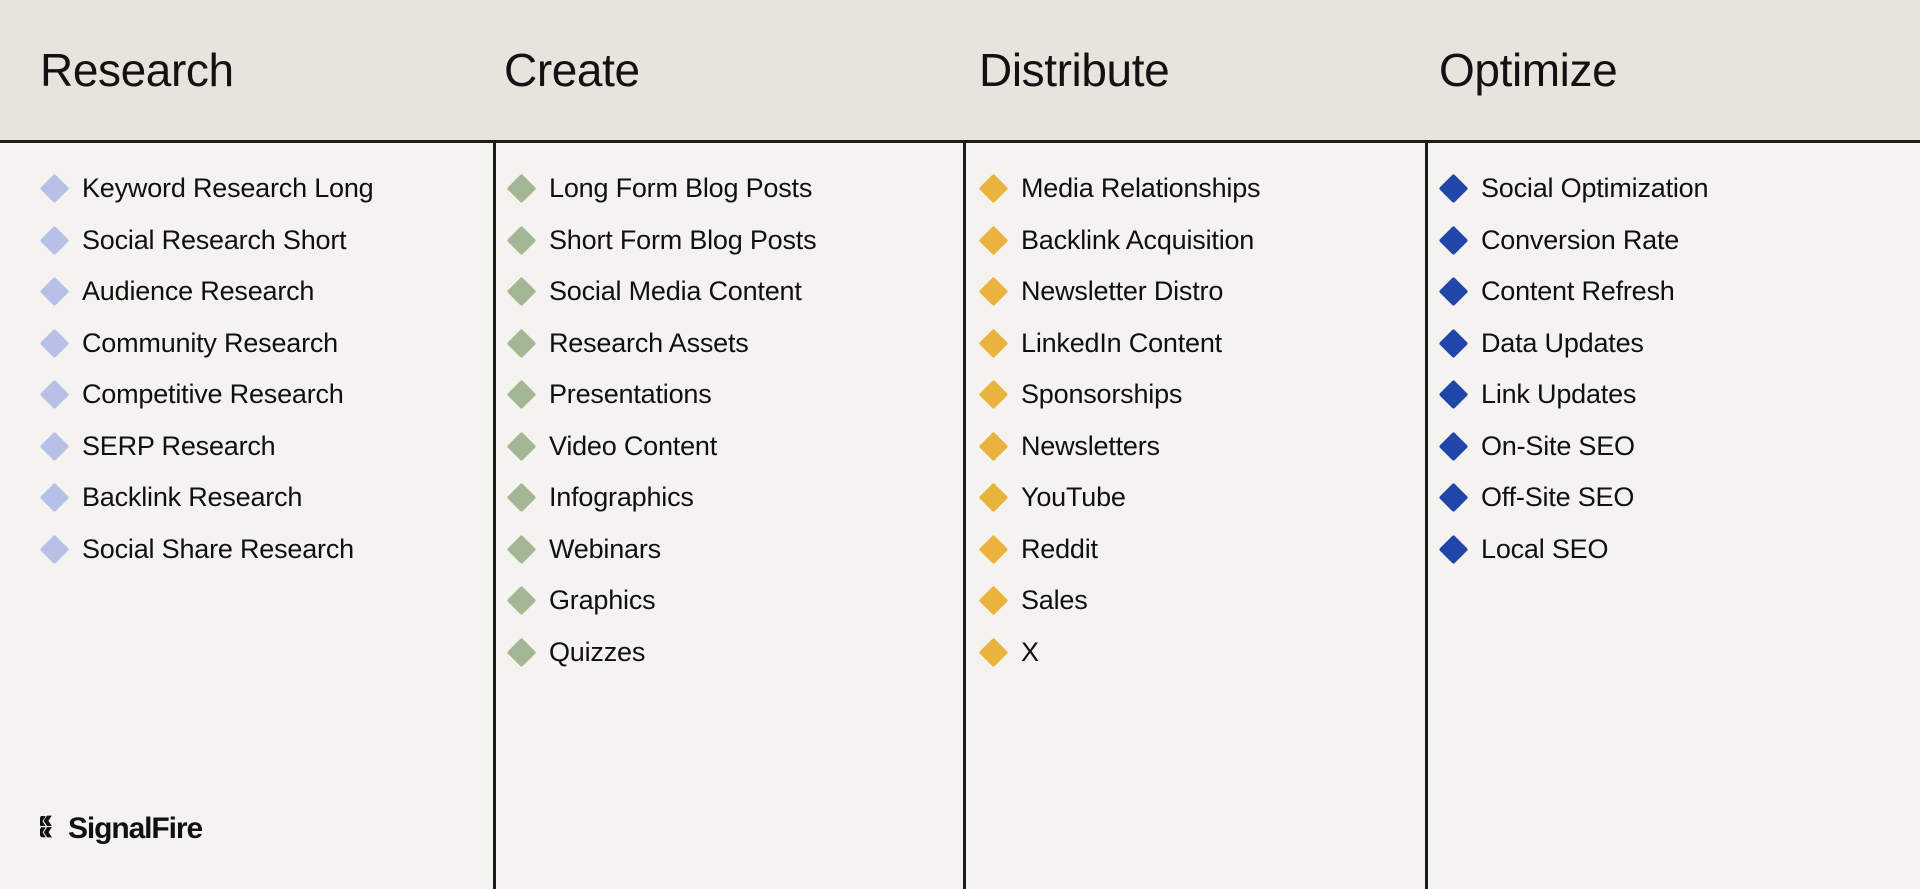 The height and width of the screenshot is (889, 1920). I want to click on list-item-label: Competitive Research, so click(213, 394).